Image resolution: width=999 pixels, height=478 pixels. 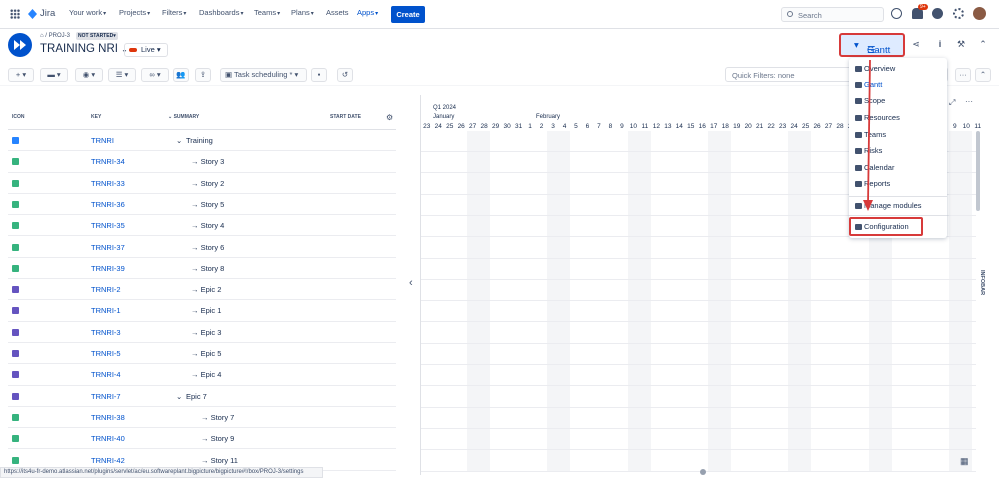 What do you see at coordinates (108, 268) in the screenshot?
I see `issue-key-link: TRNRI-39` at bounding box center [108, 268].